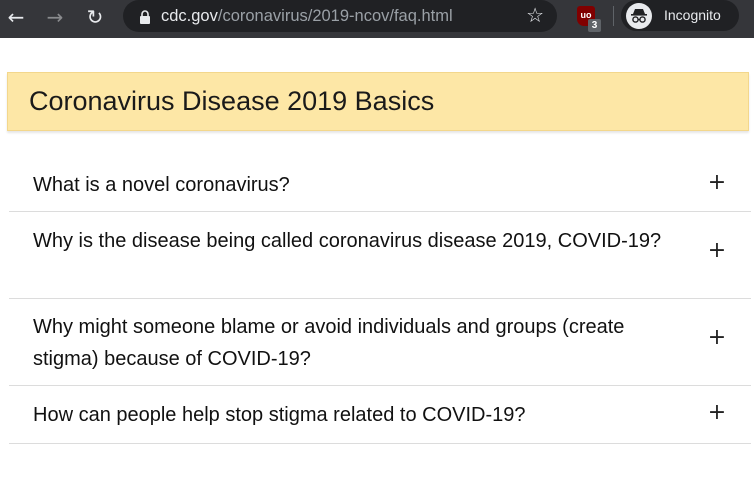  Describe the element at coordinates (353, 185) in the screenshot. I see `faq-question: What is a novel coronavirus?` at that location.